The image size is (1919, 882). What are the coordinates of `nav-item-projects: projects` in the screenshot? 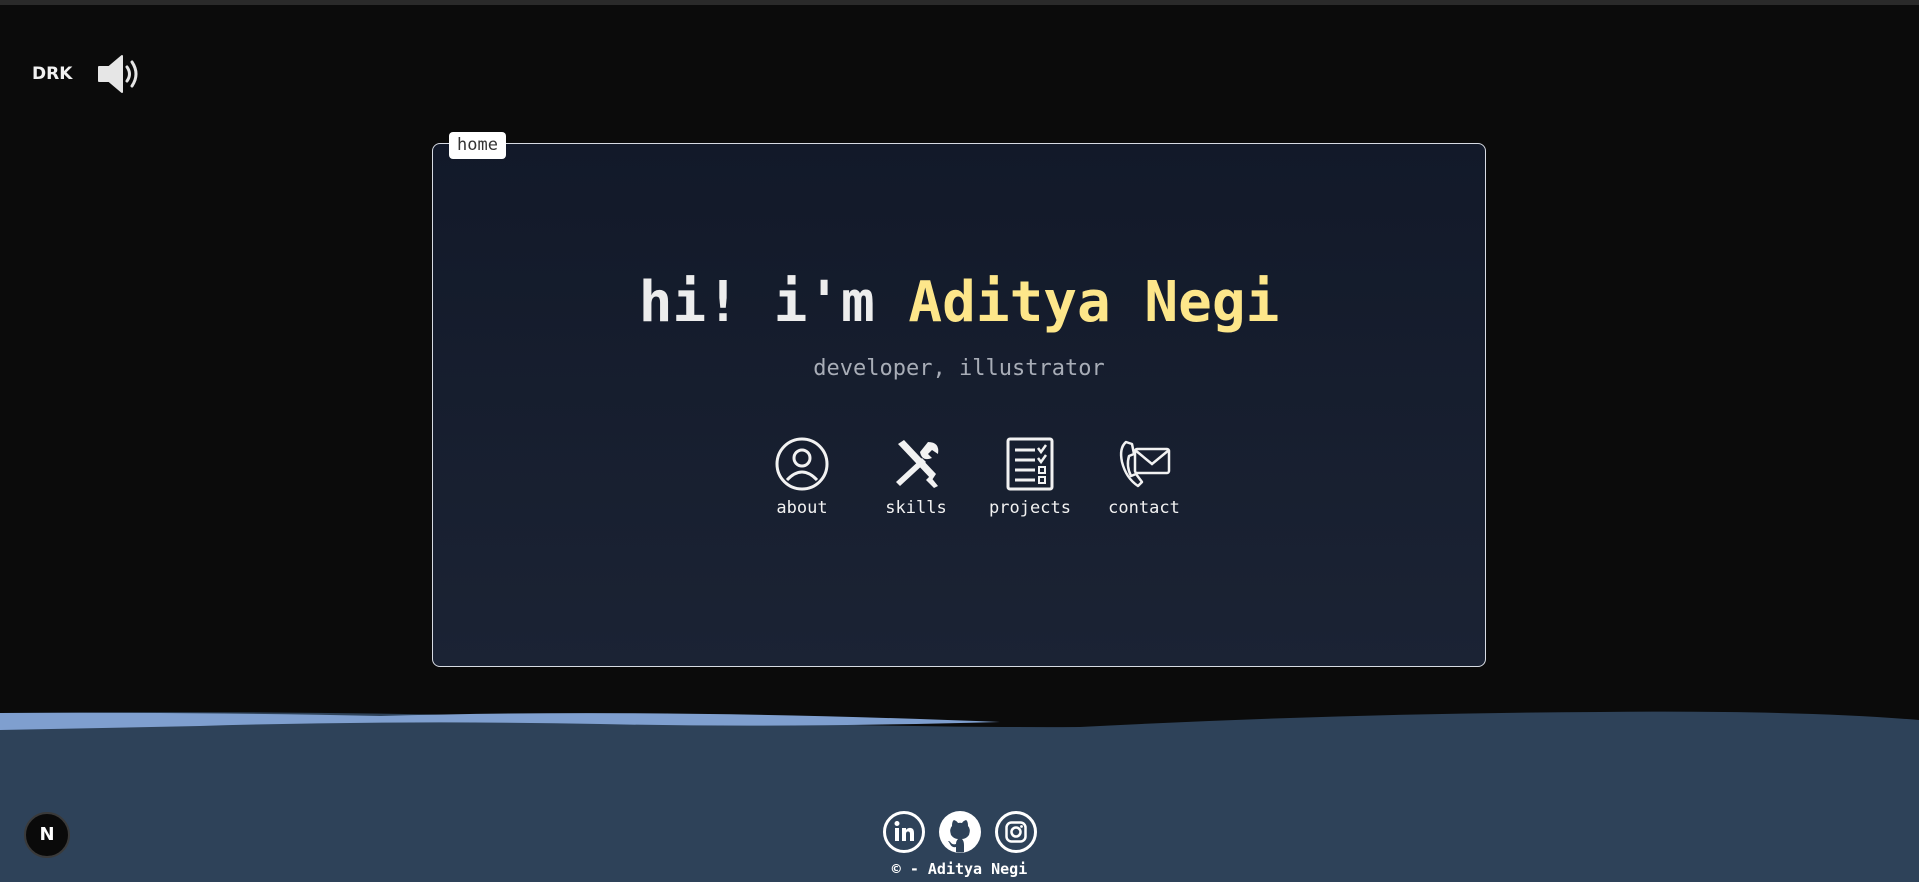 It's located at (1030, 477).